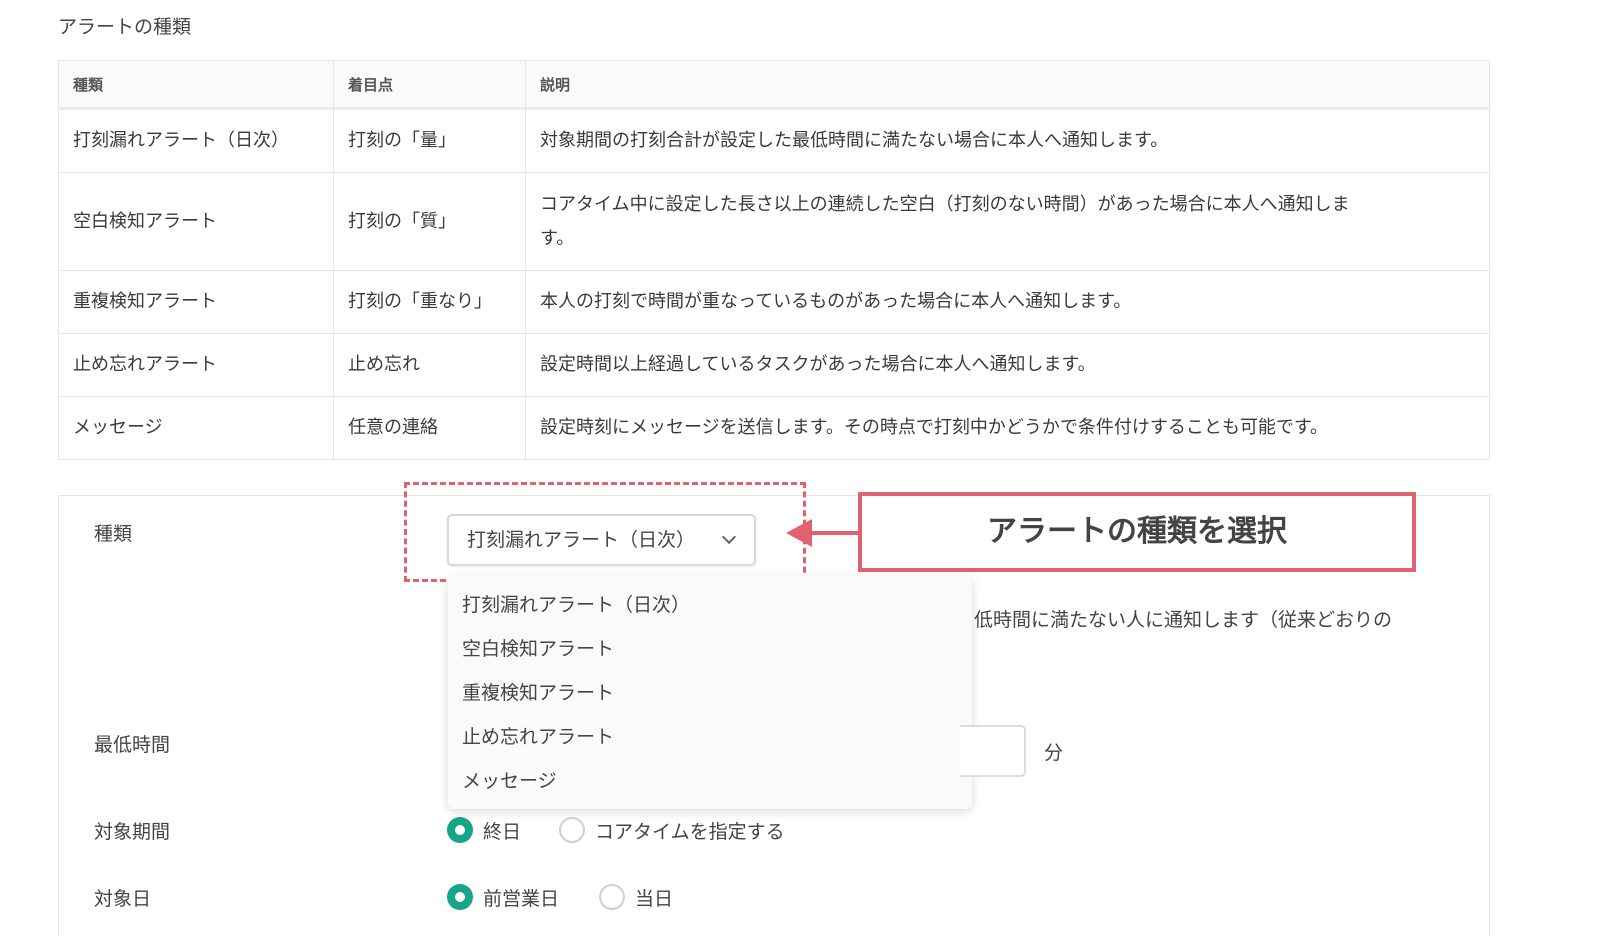 Image resolution: width=1607 pixels, height=936 pixels. Describe the element at coordinates (196, 428) in the screenshot. I see `cell-type: メッセージ` at that location.